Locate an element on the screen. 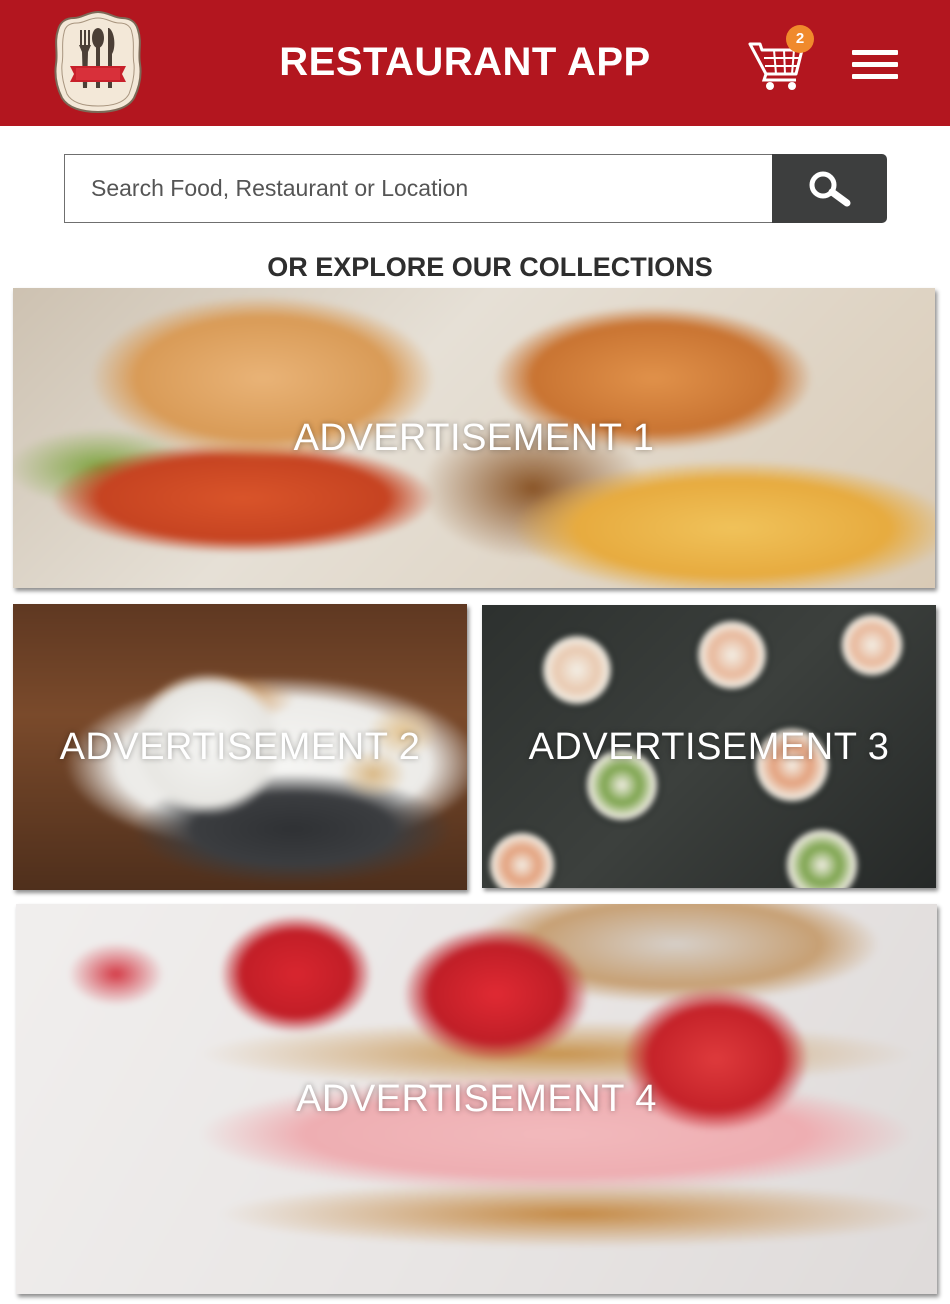  app-header: RESTAURANT APP 2 is located at coordinates (475, 63).